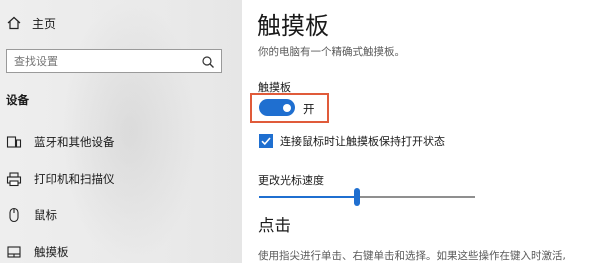 The height and width of the screenshot is (263, 600). What do you see at coordinates (293, 26) in the screenshot?
I see `page-title: 触摸板` at bounding box center [293, 26].